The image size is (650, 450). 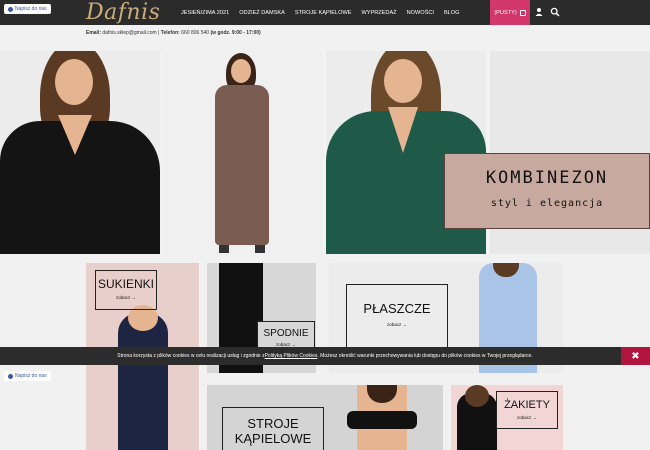 What do you see at coordinates (243, 152) in the screenshot?
I see `hero-photo-brown-jumpsuit` at bounding box center [243, 152].